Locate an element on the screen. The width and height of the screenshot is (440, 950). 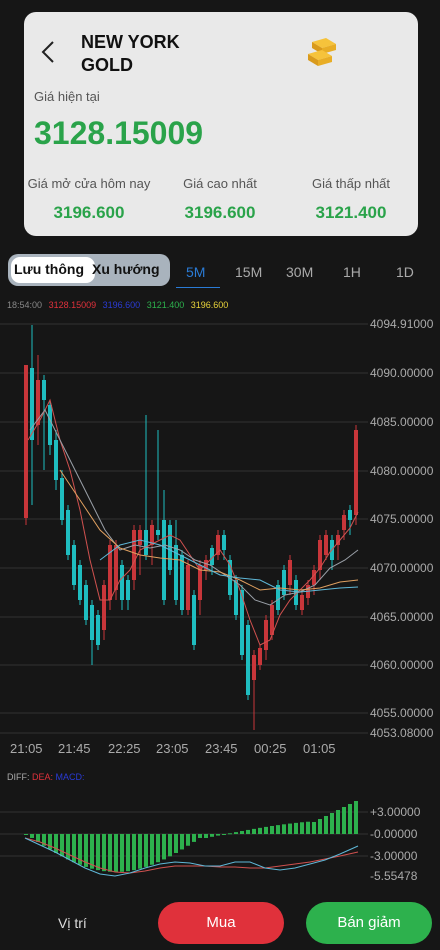
y-tick: 4085.00000 is located at coordinates (402, 422).